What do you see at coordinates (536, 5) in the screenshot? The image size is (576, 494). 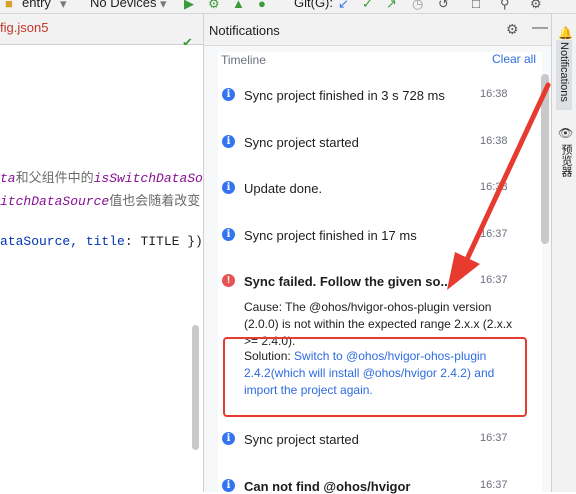 I see `settings-icon: ⚙` at bounding box center [536, 5].